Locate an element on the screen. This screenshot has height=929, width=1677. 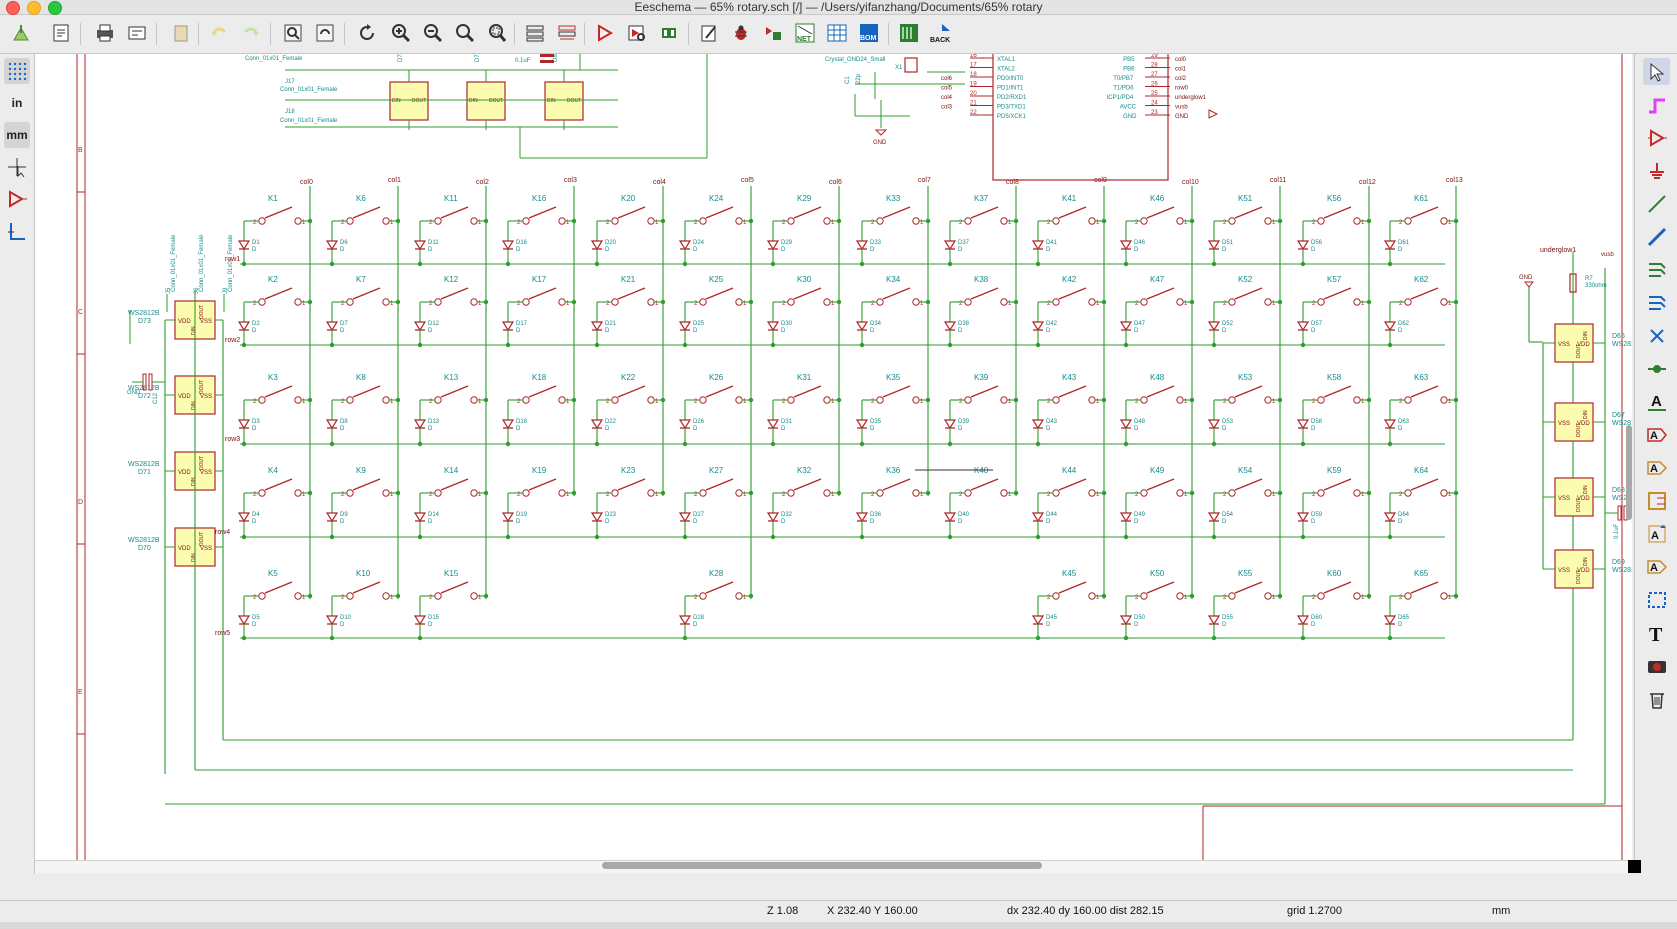
mcu-pin-number: 28 is located at coordinates (1154, 66).